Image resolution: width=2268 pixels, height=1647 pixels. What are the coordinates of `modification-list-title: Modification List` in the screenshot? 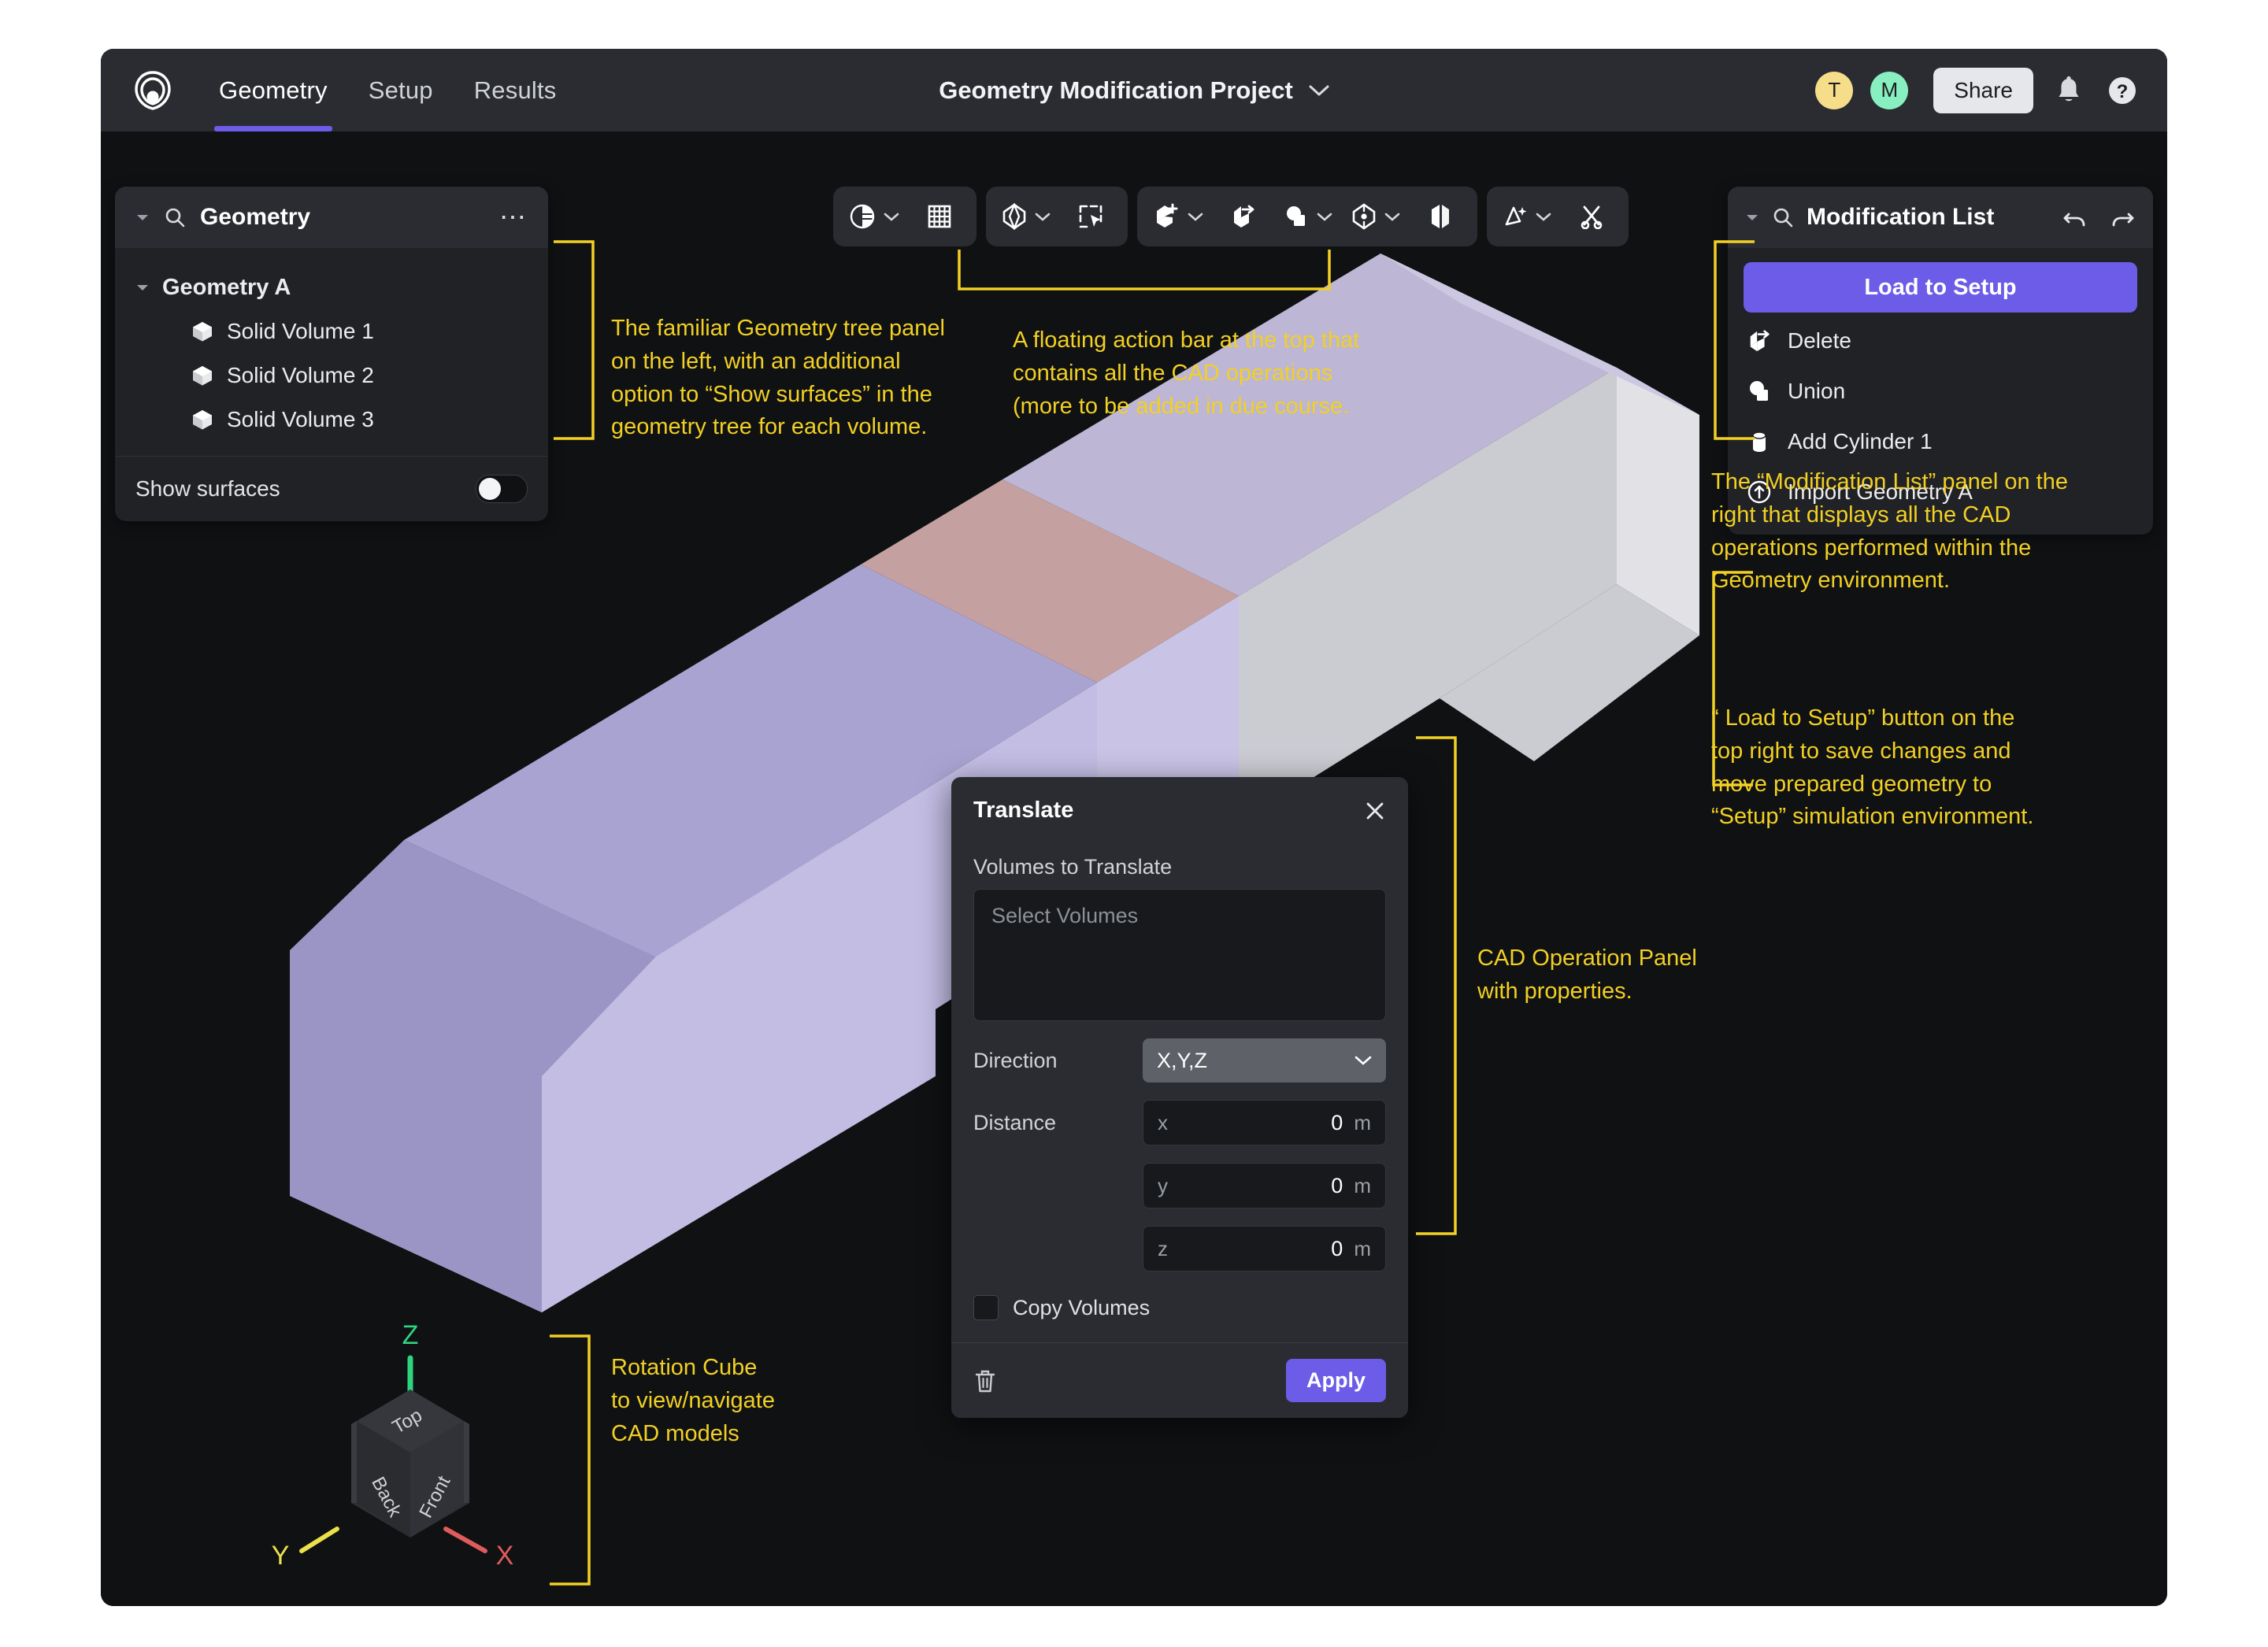 It's located at (1901, 217).